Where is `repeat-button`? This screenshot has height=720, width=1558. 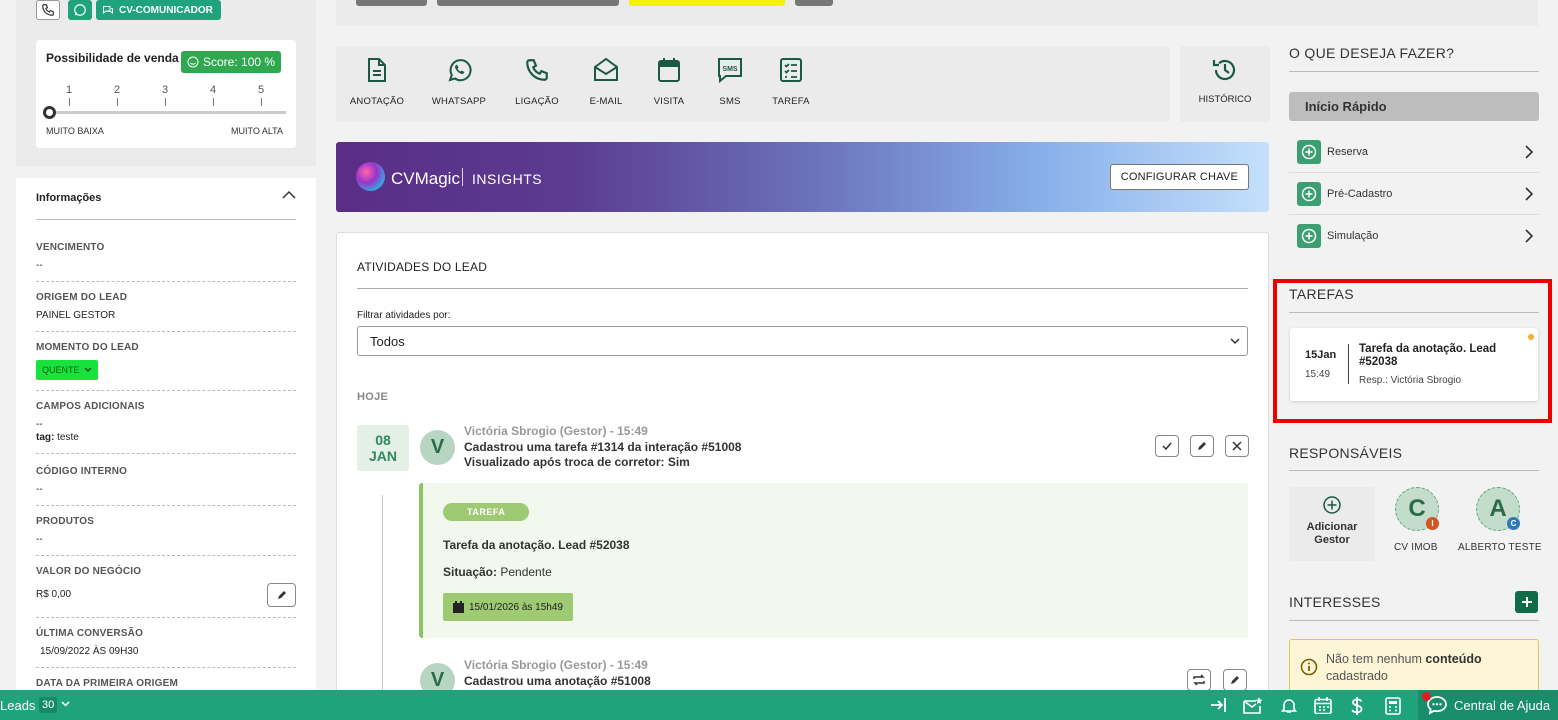
repeat-button is located at coordinates (1199, 680).